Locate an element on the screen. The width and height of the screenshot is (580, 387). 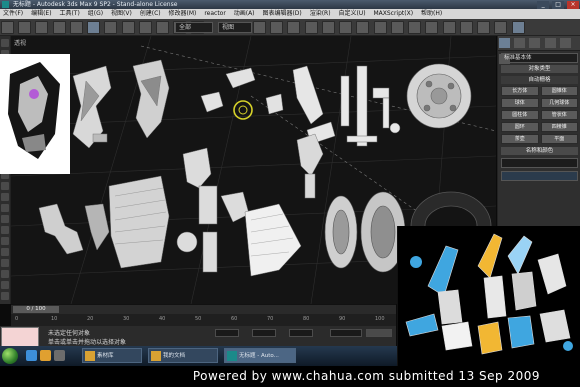
z-coordinate-field is located at coordinates (301, 333).